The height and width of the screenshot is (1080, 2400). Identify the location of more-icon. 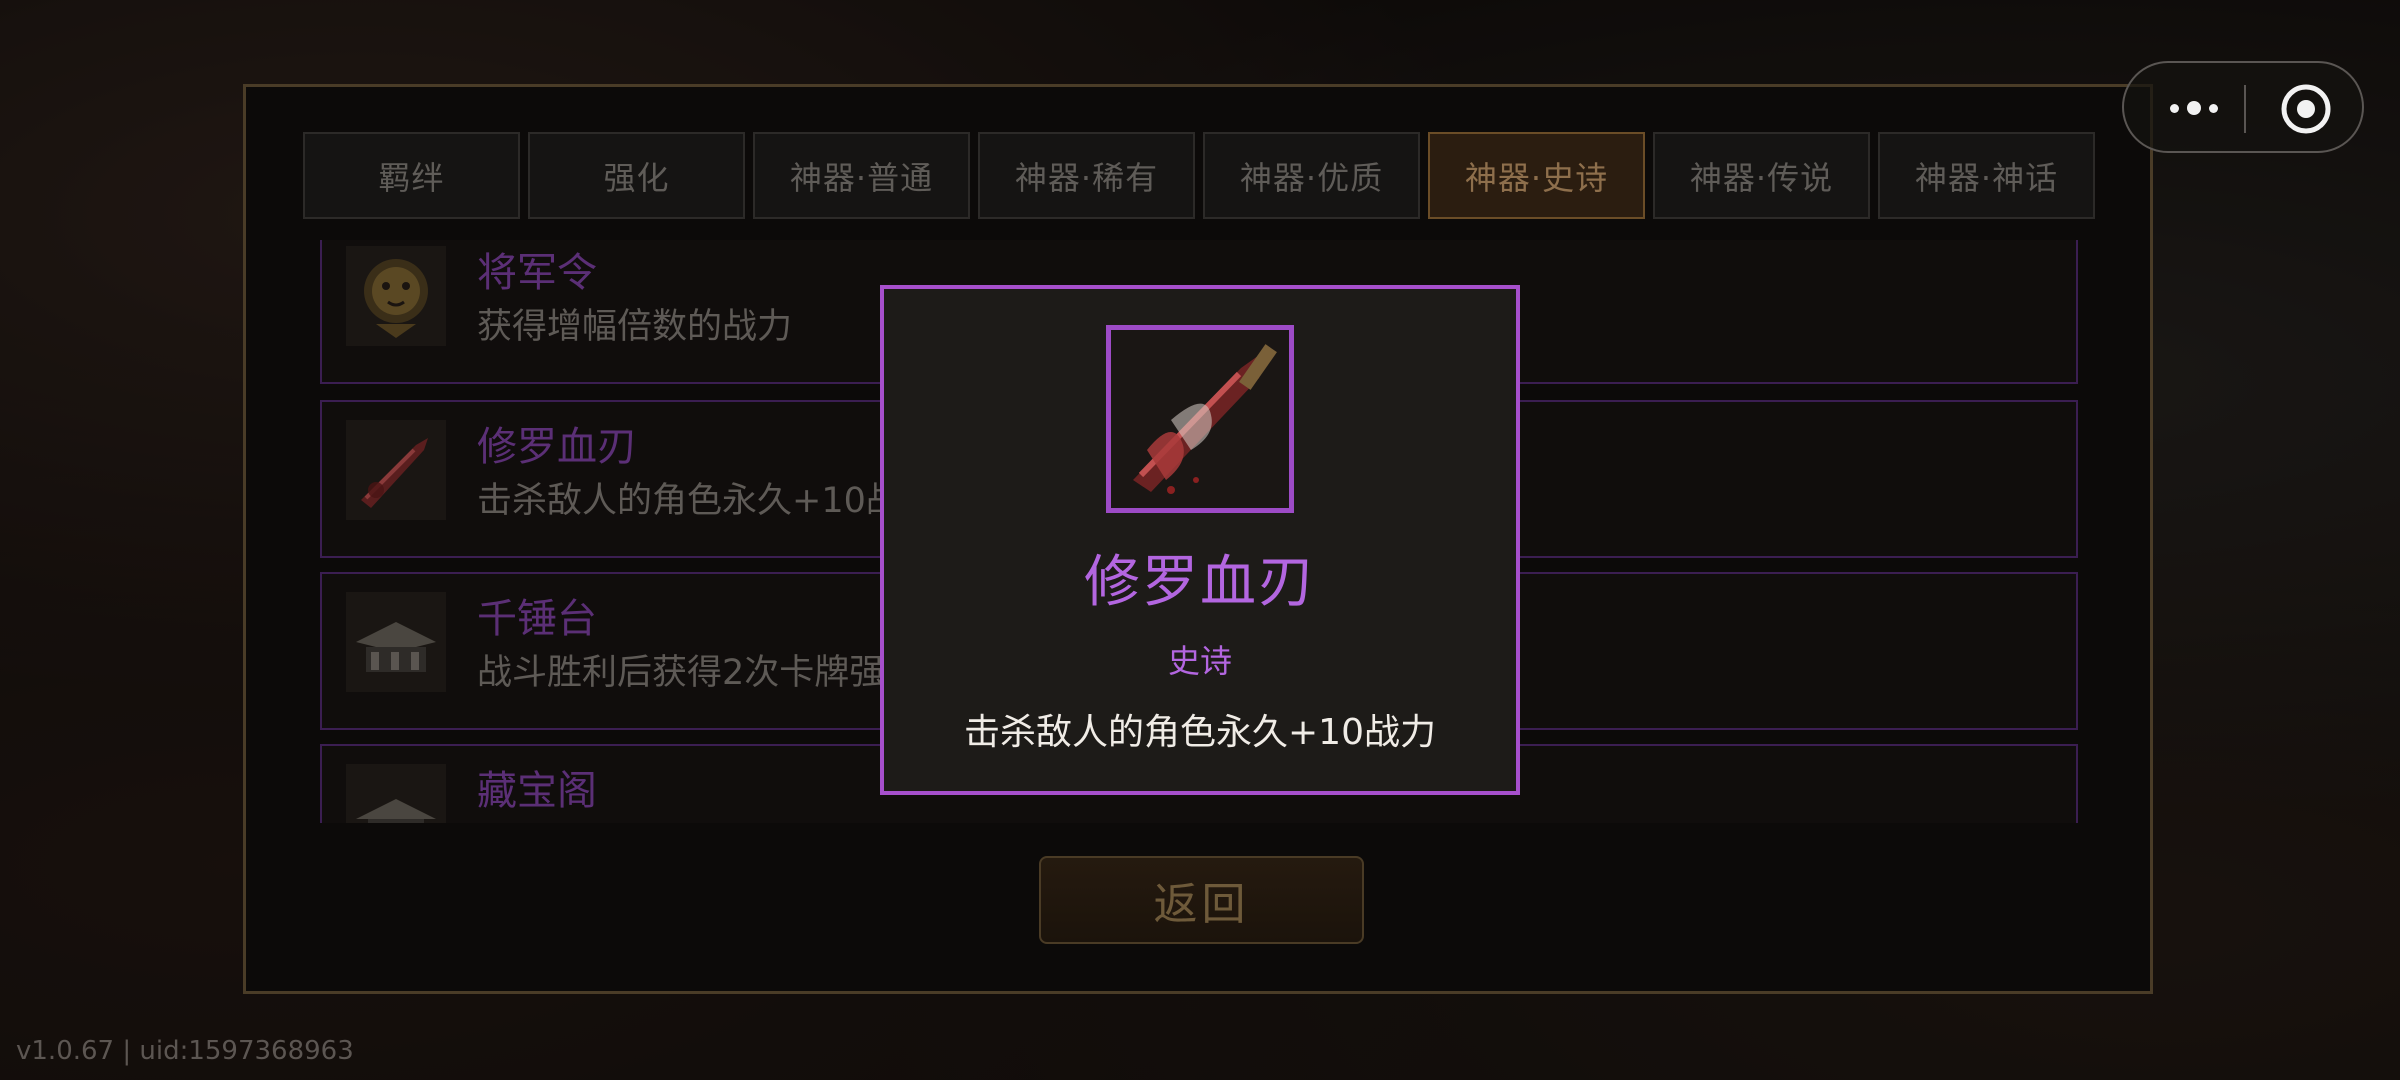
(2194, 108).